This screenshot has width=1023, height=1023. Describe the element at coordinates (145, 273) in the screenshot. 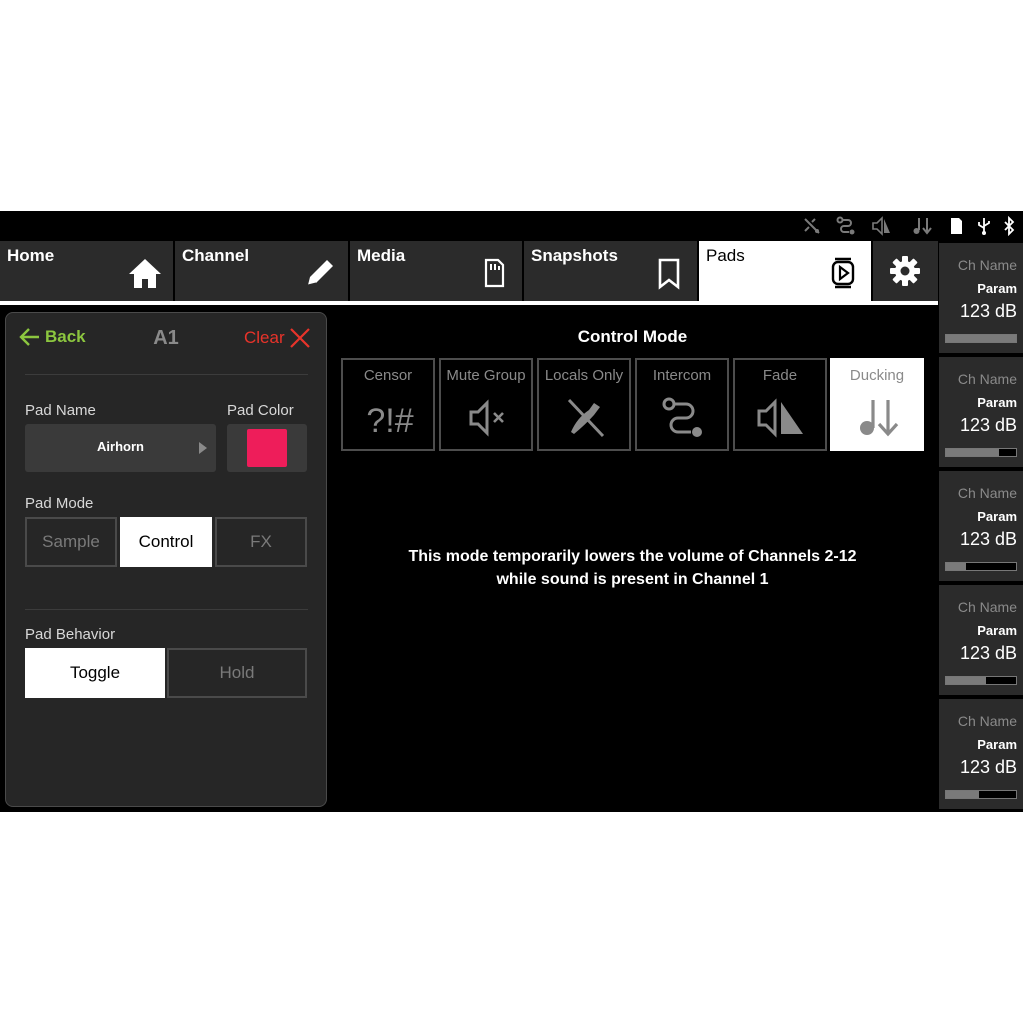

I see `home-icon` at that location.